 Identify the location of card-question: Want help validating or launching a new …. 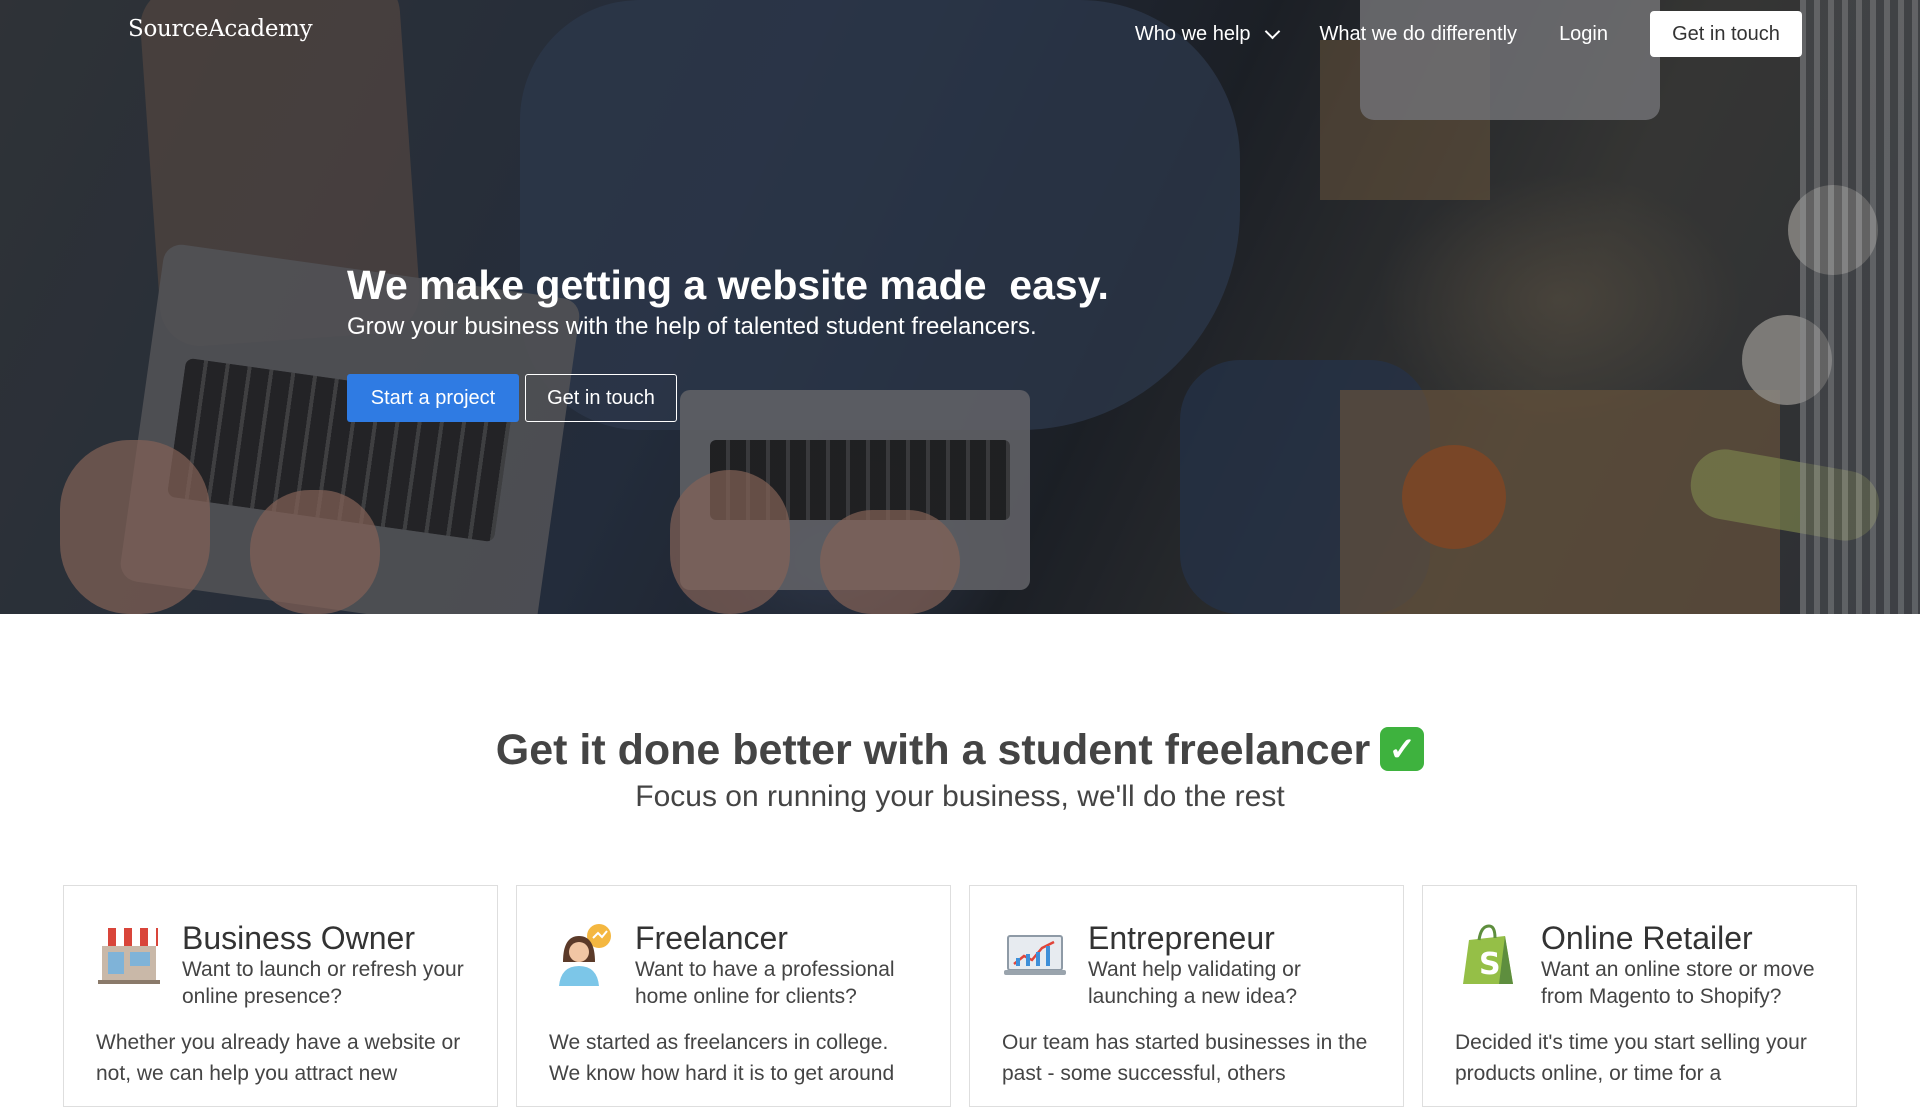
(1194, 983).